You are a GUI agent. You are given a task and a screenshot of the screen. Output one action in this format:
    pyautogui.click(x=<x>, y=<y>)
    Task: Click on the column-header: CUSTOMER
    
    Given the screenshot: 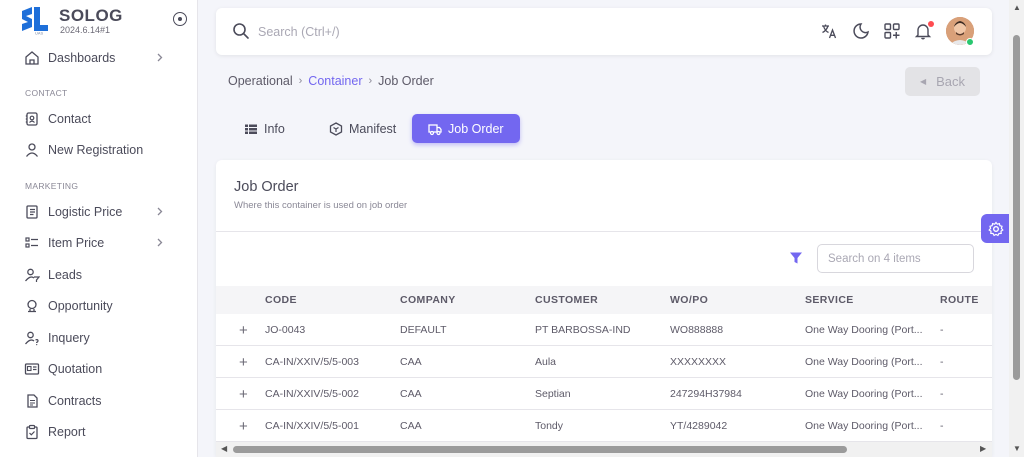 What is the action you would take?
    pyautogui.click(x=566, y=300)
    